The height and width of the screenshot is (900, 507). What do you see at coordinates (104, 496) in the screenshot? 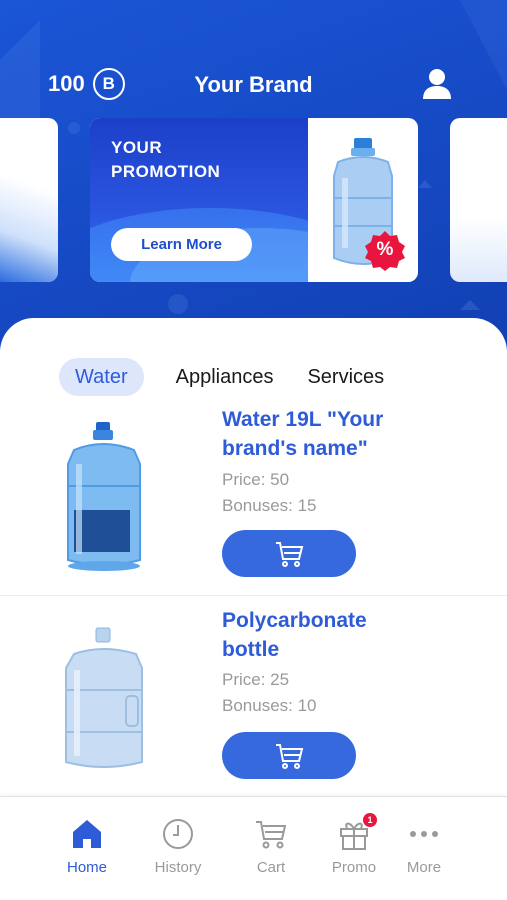
I see `water-19l-image` at bounding box center [104, 496].